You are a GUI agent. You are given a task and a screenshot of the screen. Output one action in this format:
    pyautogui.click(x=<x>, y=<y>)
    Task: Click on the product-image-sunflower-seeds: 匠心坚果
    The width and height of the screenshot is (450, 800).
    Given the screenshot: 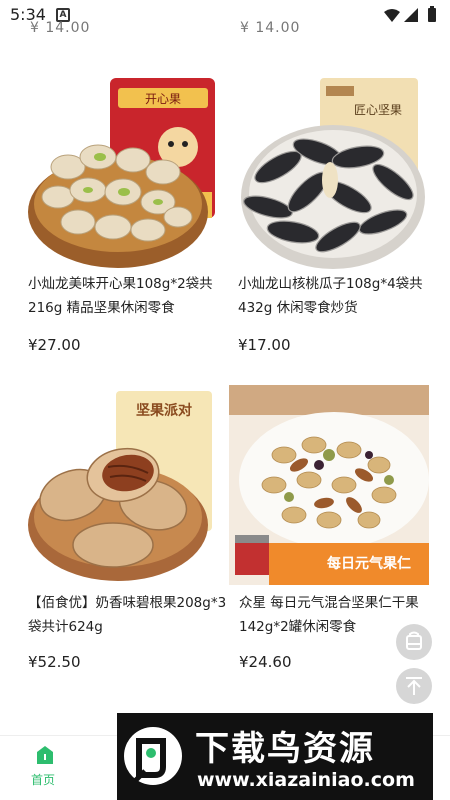 What is the action you would take?
    pyautogui.click(x=338, y=172)
    